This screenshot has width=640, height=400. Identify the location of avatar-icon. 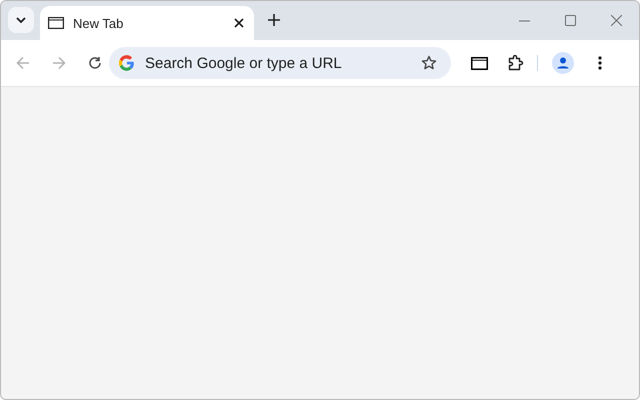
(563, 63).